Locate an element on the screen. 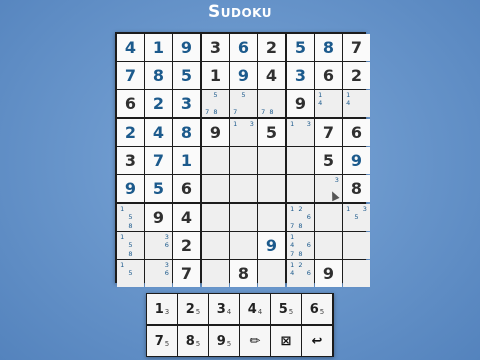  cell-r5c4 is located at coordinates (215, 160).